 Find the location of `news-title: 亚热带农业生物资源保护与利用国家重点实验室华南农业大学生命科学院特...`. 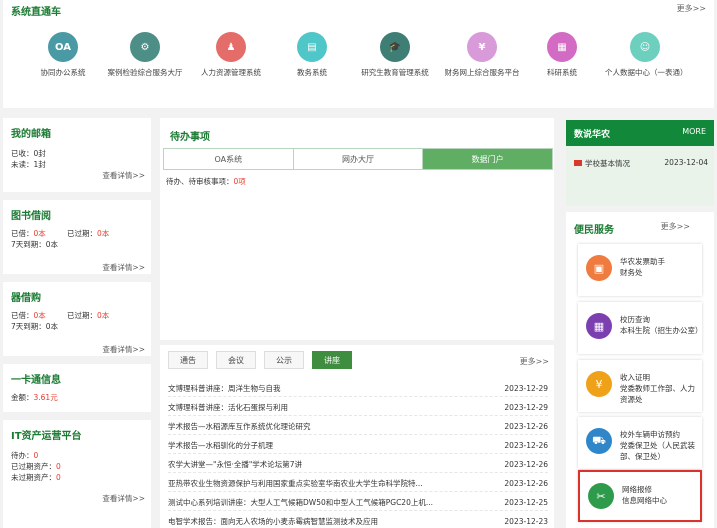

news-title: 亚热带农业生物资源保护与利用国家重点实验室华南农业大学生命科学院特... is located at coordinates (295, 483).